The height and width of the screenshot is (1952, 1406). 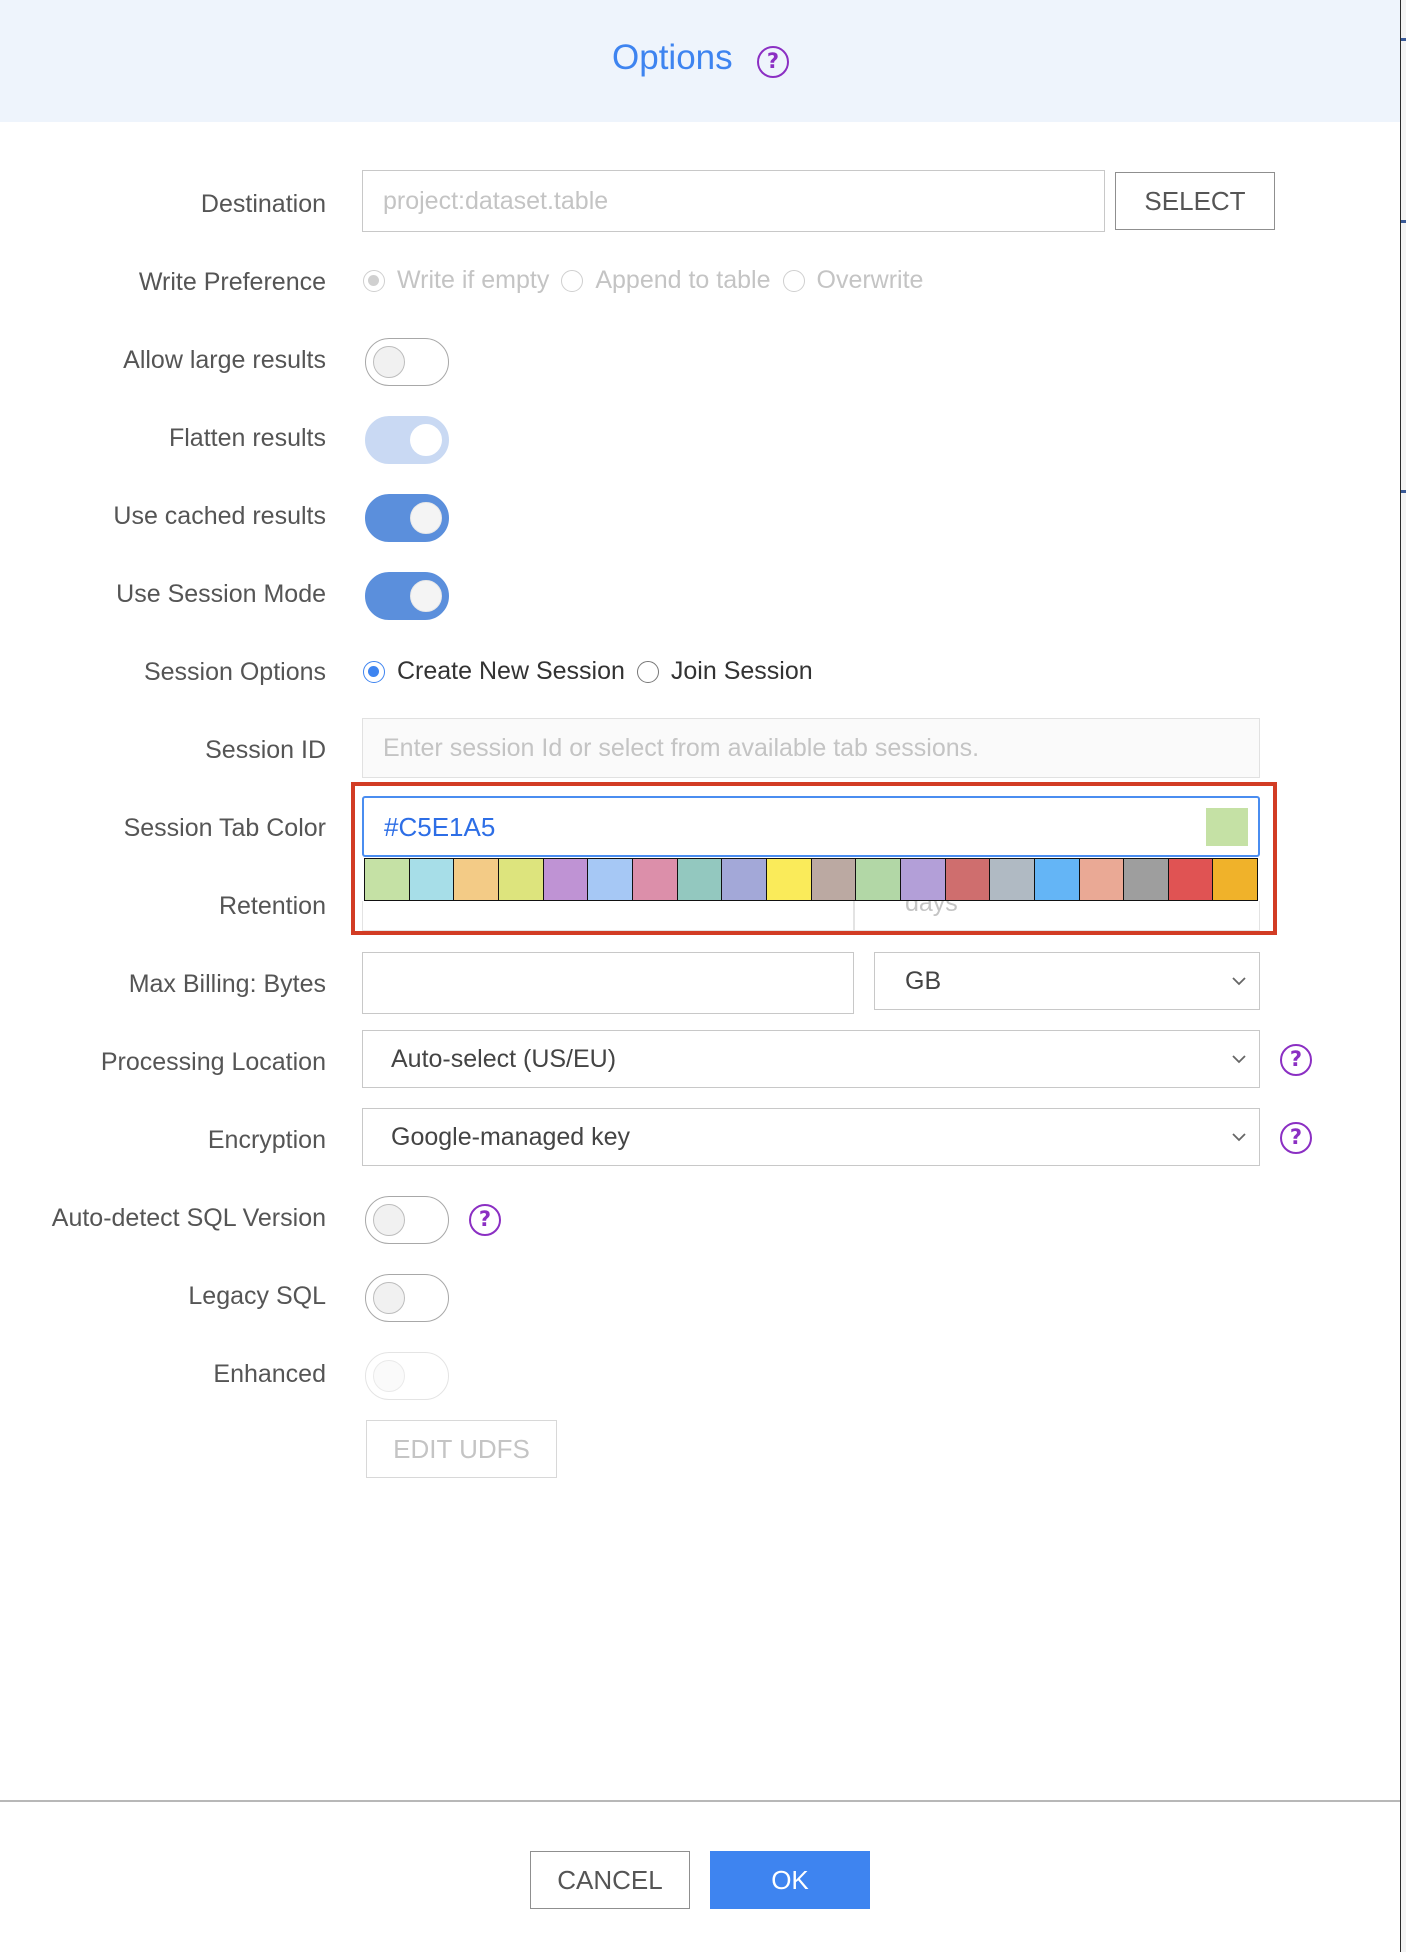 What do you see at coordinates (234, 672) in the screenshot?
I see `session-options-label: Session Options` at bounding box center [234, 672].